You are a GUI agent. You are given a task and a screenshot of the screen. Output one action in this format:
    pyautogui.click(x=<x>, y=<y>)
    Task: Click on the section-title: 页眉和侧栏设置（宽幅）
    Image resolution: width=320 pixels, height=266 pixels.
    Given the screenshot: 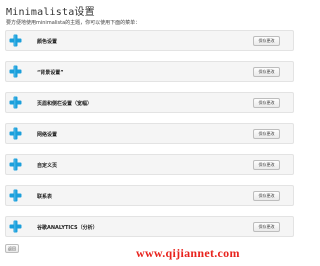 What is the action you would take?
    pyautogui.click(x=65, y=104)
    